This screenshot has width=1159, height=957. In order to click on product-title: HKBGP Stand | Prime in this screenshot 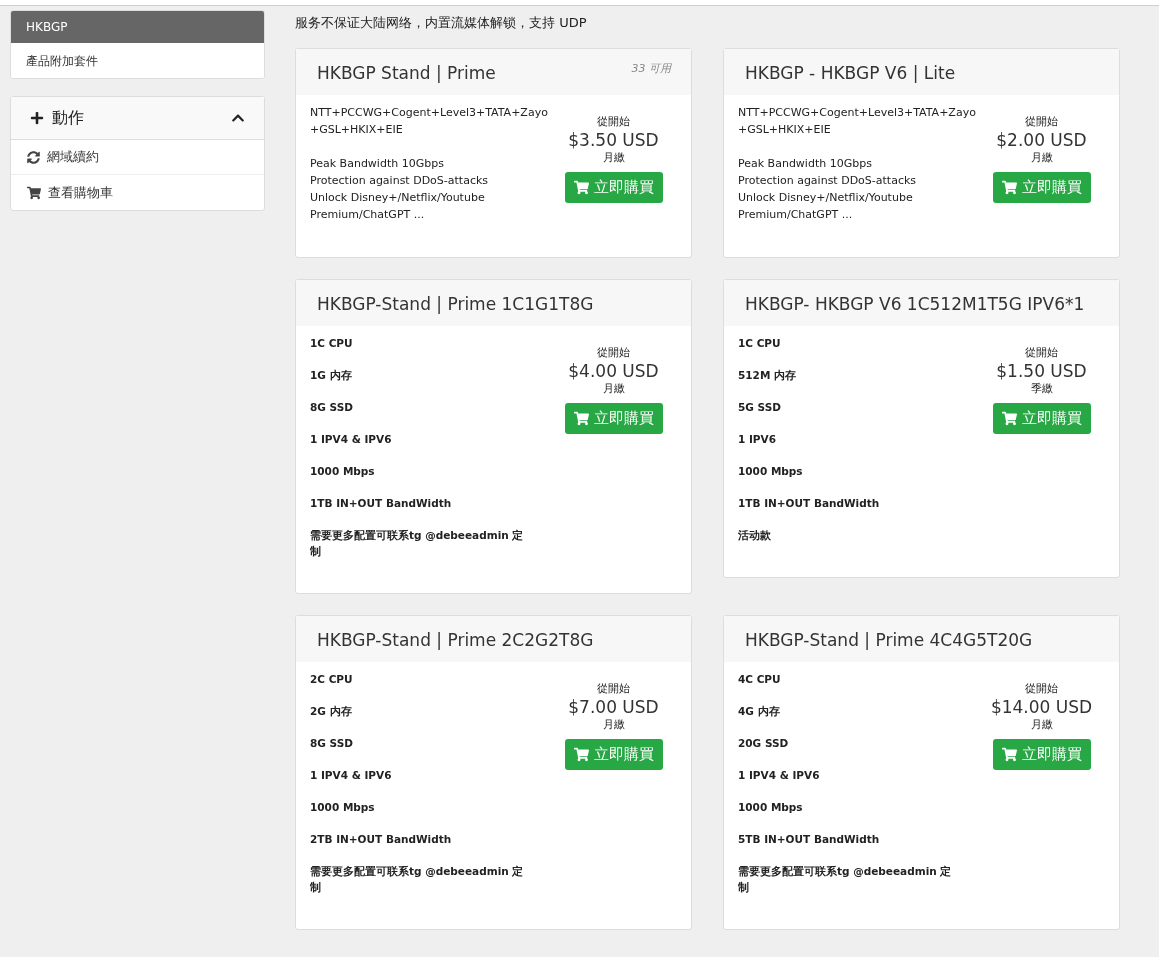, I will do `click(406, 73)`.